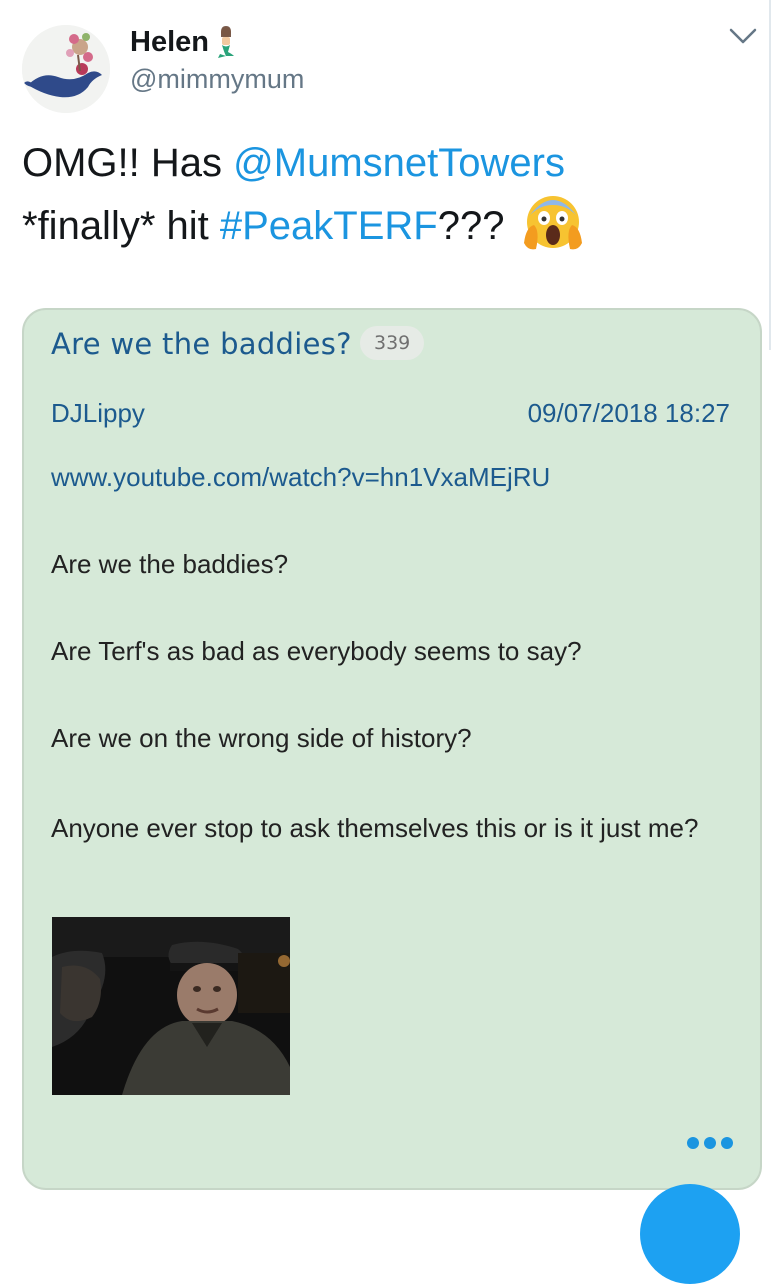  Describe the element at coordinates (690, 1234) in the screenshot. I see `compose-fab-button` at that location.